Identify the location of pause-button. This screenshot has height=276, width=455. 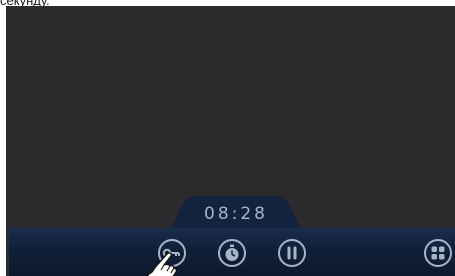
(292, 253).